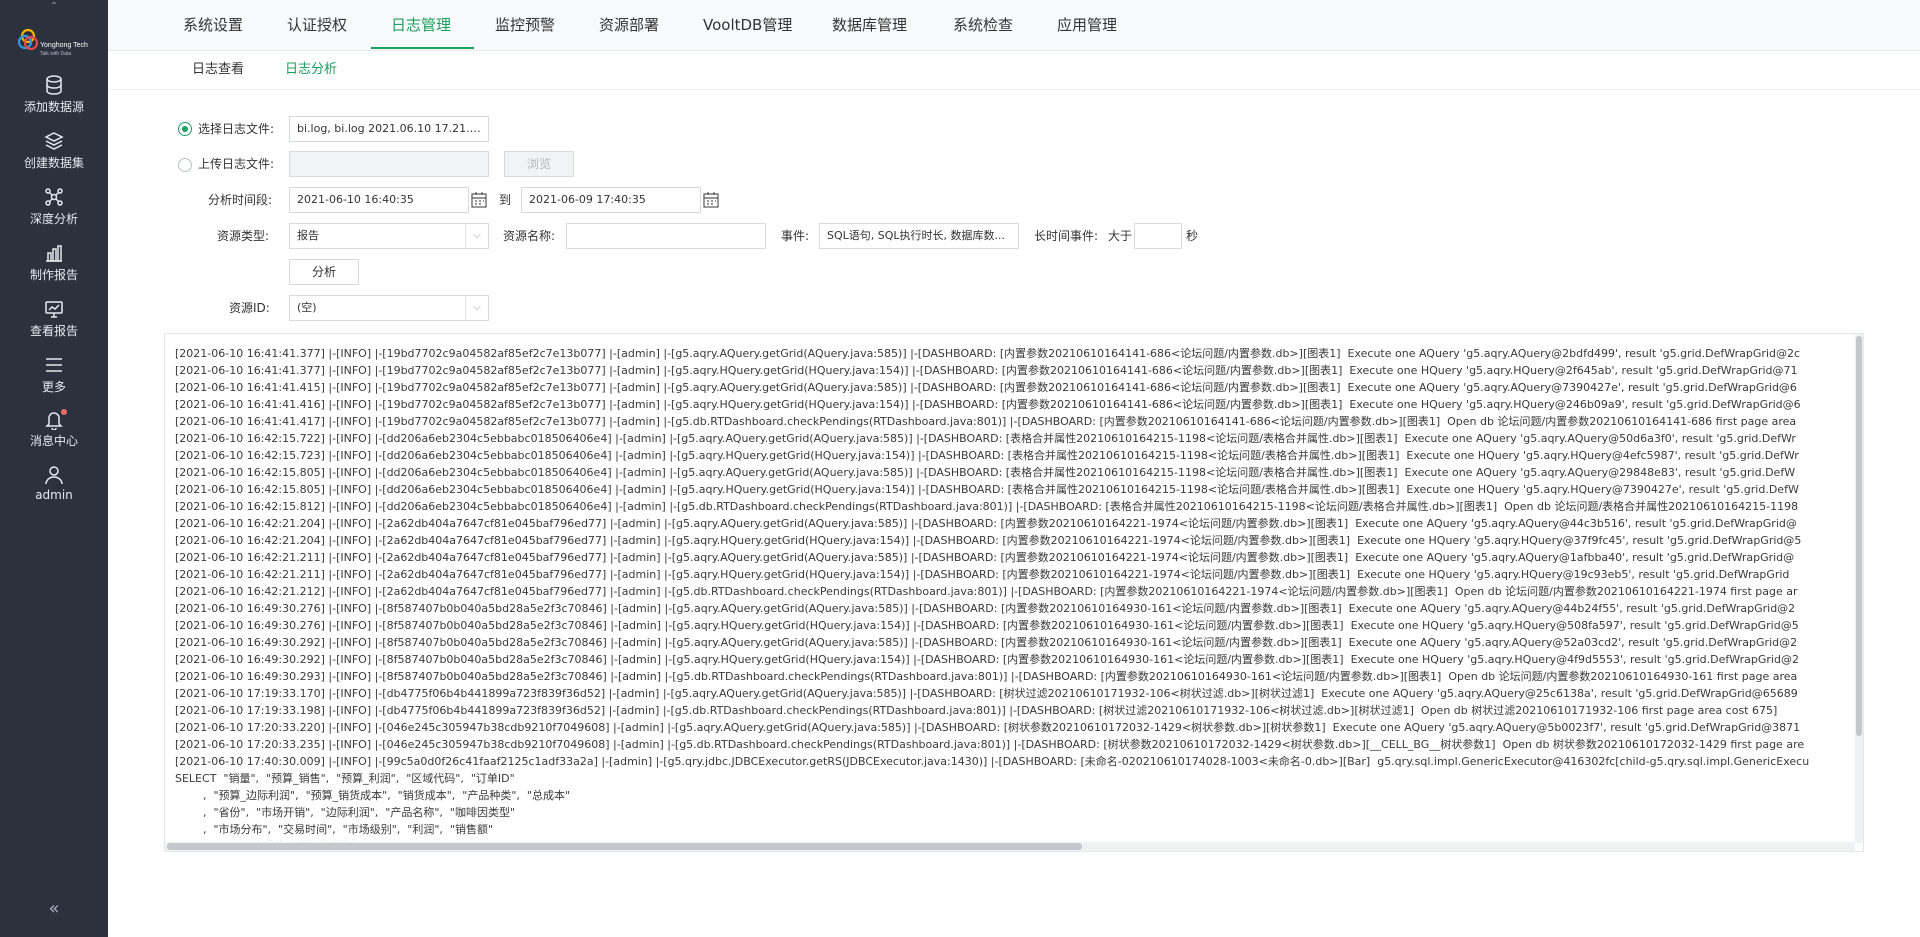 The width and height of the screenshot is (1920, 937). I want to click on tab-vooltdb: VooltDB管理, so click(747, 25).